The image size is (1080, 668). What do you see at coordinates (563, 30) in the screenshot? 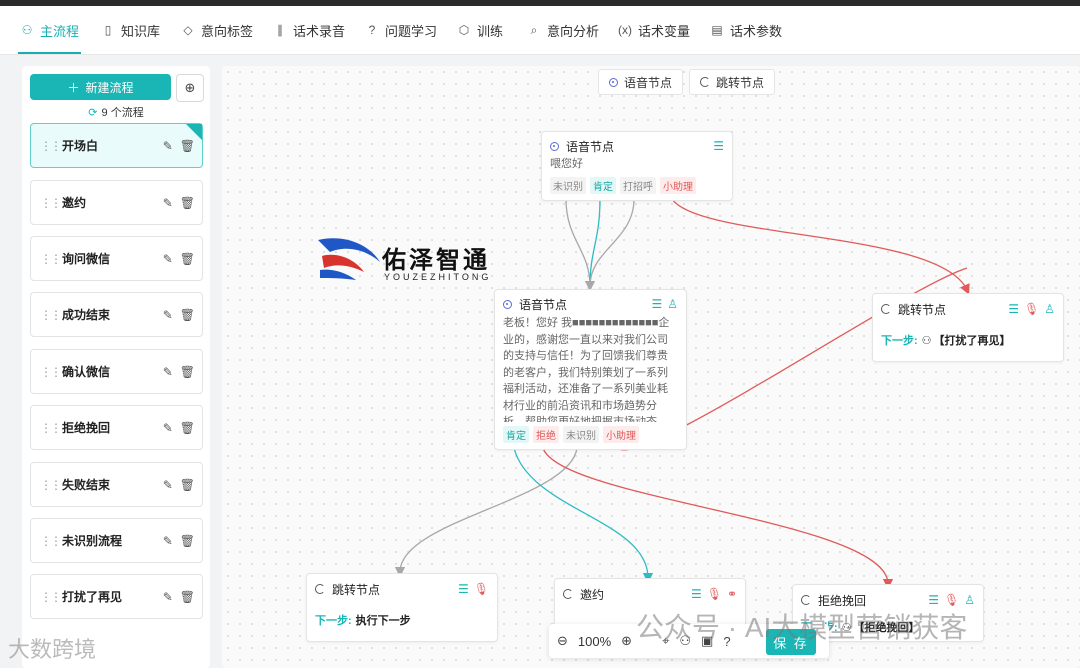
I see `tab-intent-analysis: ⌕ 意向分析` at bounding box center [563, 30].